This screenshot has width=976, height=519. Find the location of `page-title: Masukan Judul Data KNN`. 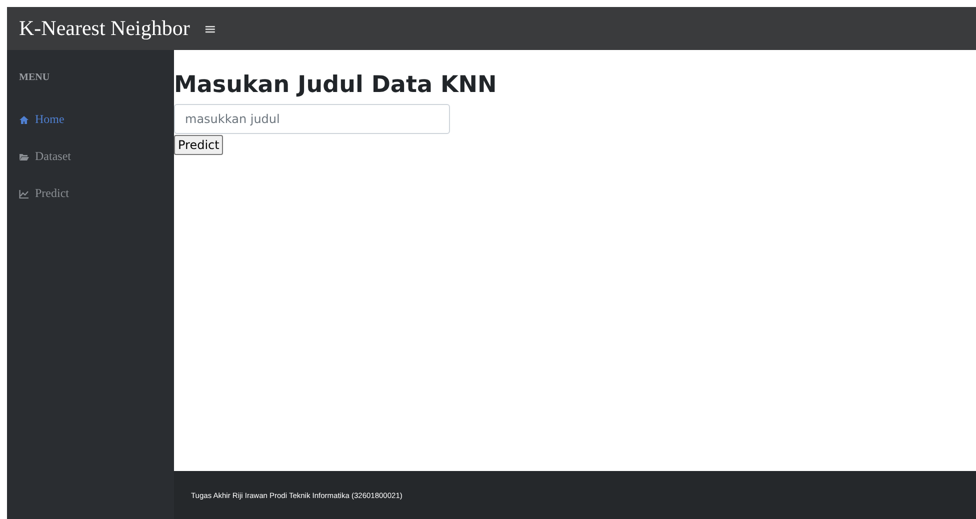

page-title: Masukan Judul Data KNN is located at coordinates (336, 85).